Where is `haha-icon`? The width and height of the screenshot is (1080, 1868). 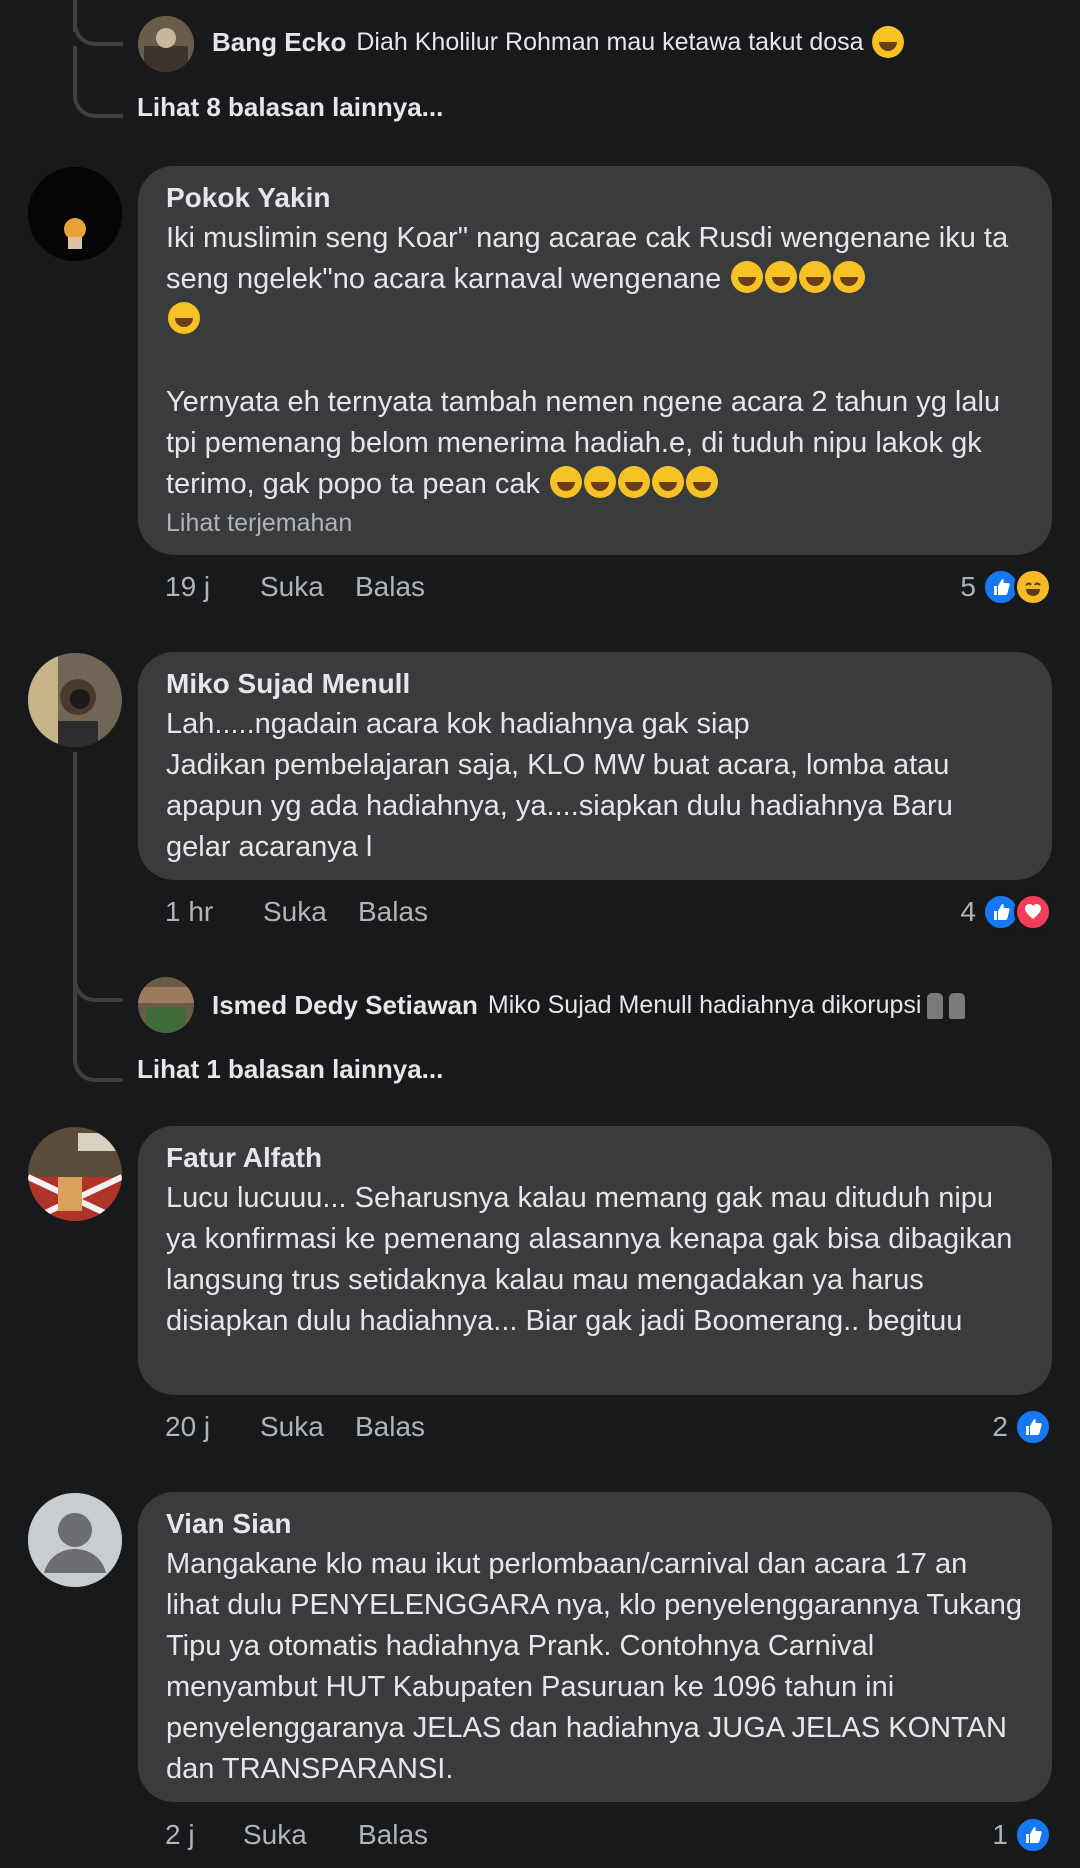
haha-icon is located at coordinates (1033, 587).